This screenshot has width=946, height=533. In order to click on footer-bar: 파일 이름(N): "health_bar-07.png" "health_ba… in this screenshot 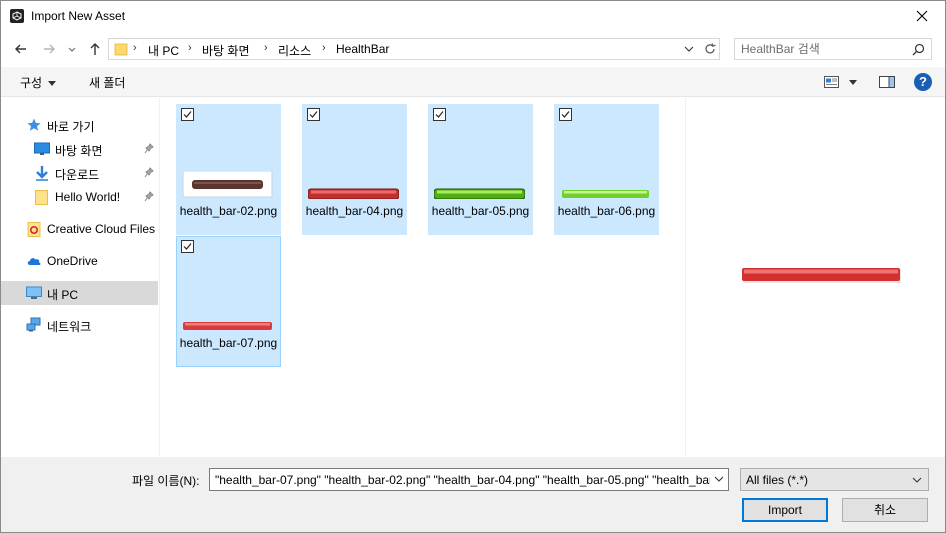, I will do `click(473, 494)`.